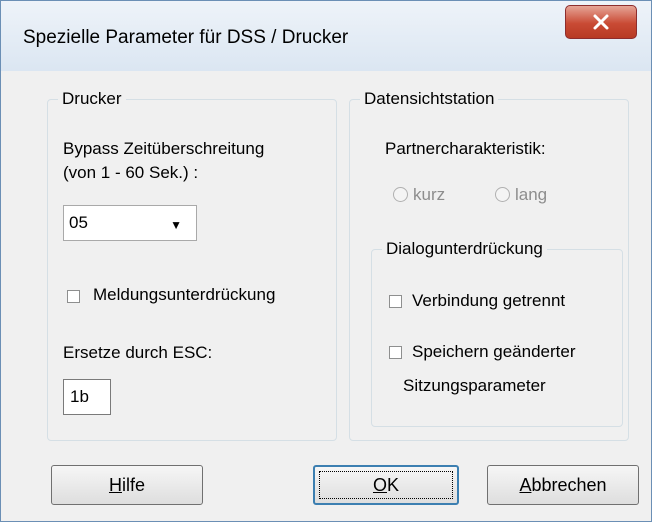 This screenshot has height=524, width=654. I want to click on speichern-label-line2: Sitzungsparameter, so click(474, 385).